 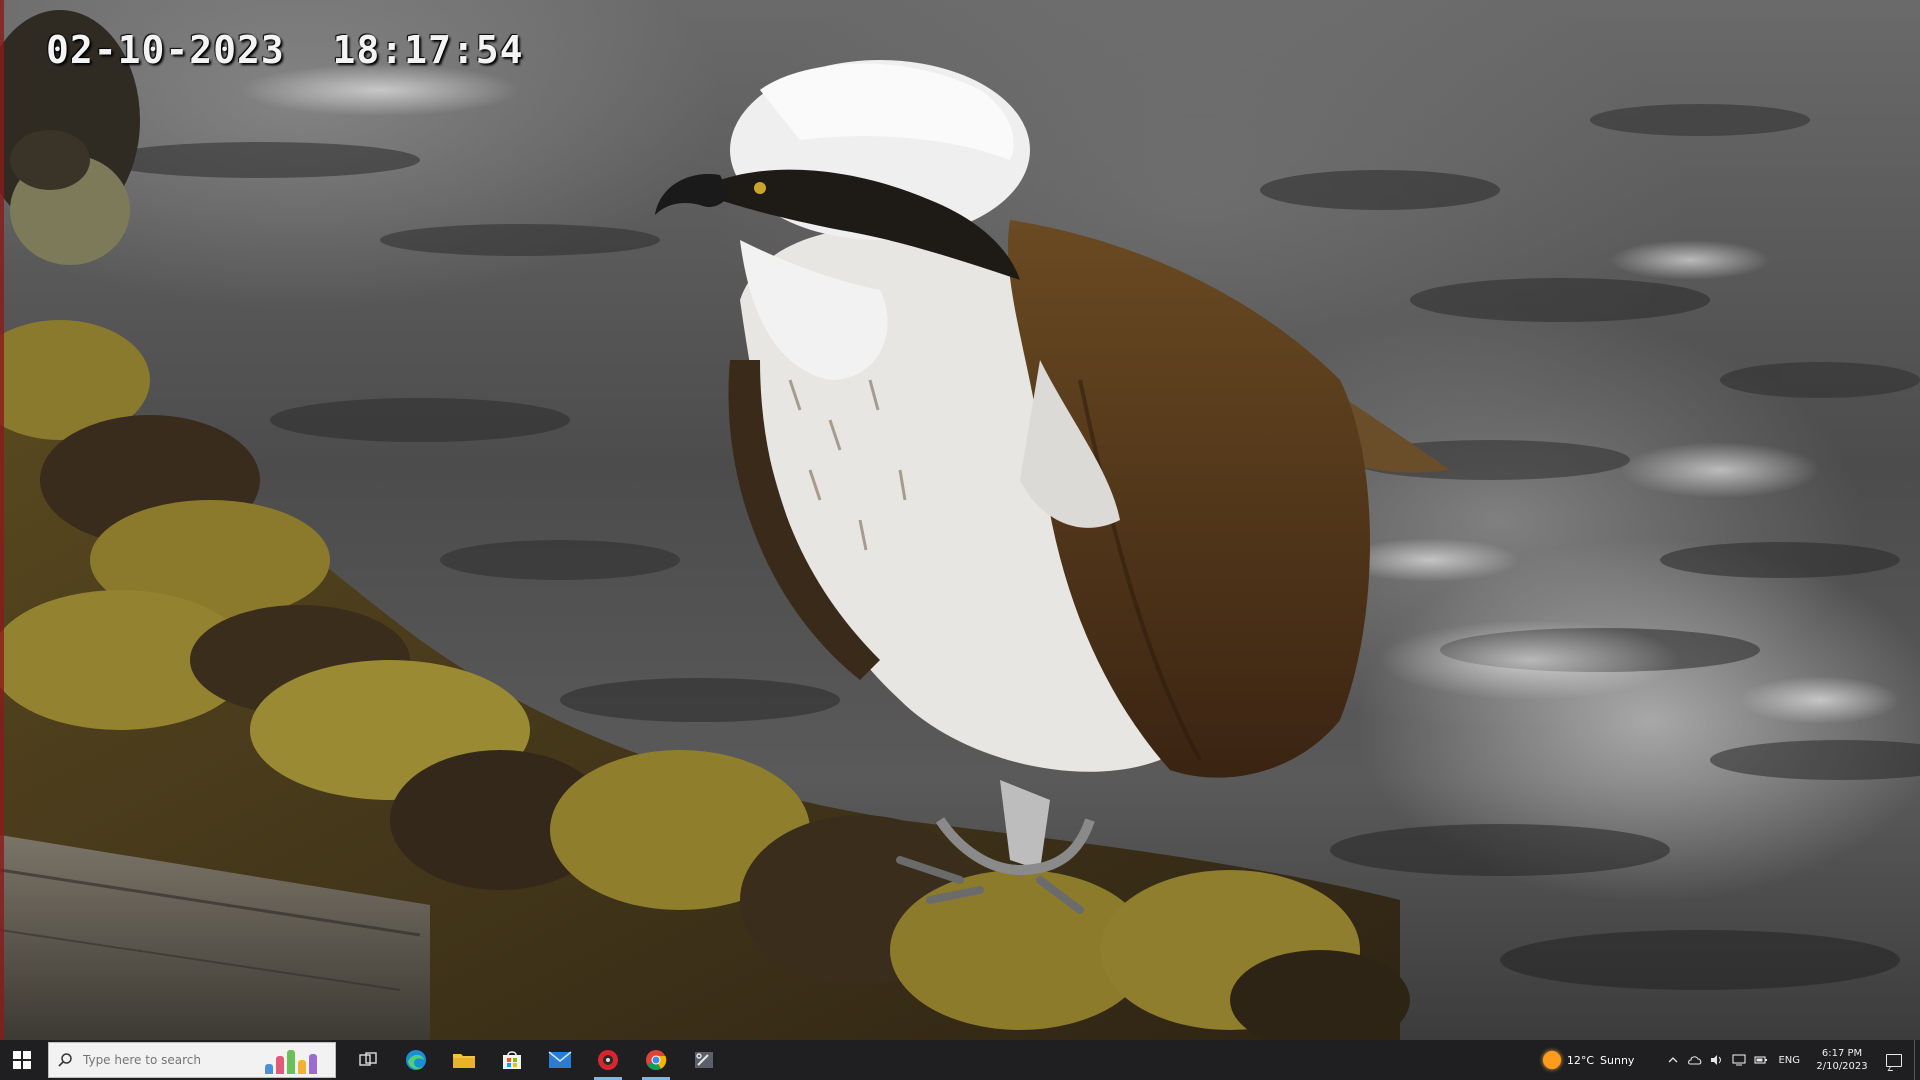 I want to click on search-input, so click(x=173, y=1060).